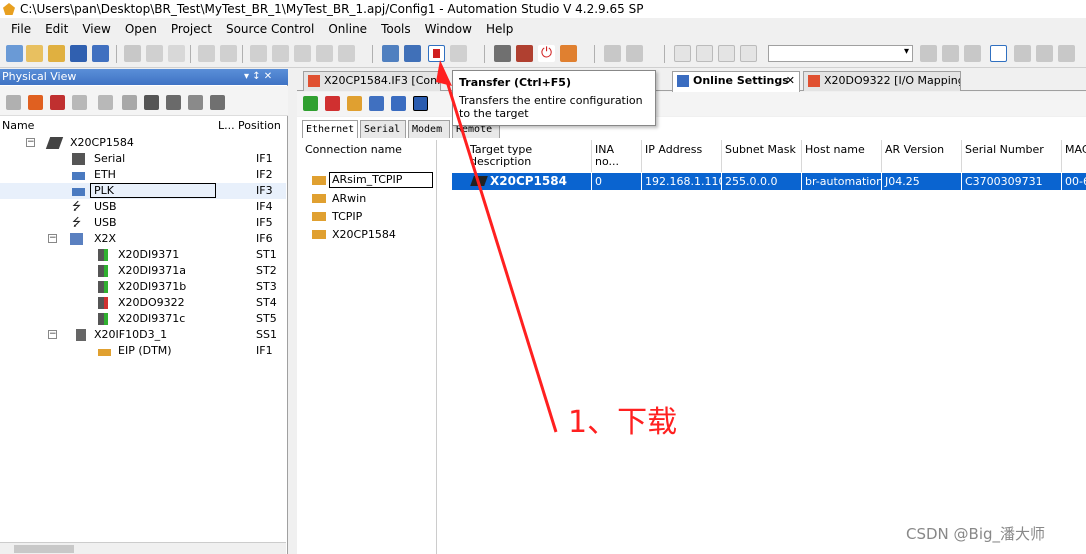  Describe the element at coordinates (100, 53) in the screenshot. I see `save-all-icon` at that location.